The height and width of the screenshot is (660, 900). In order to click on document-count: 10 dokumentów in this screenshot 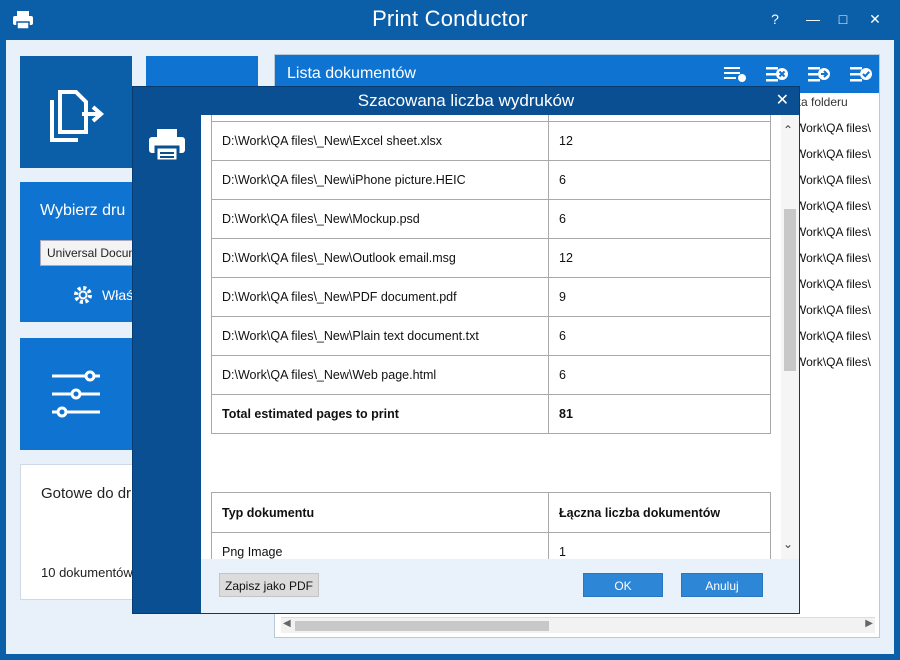, I will do `click(87, 572)`.